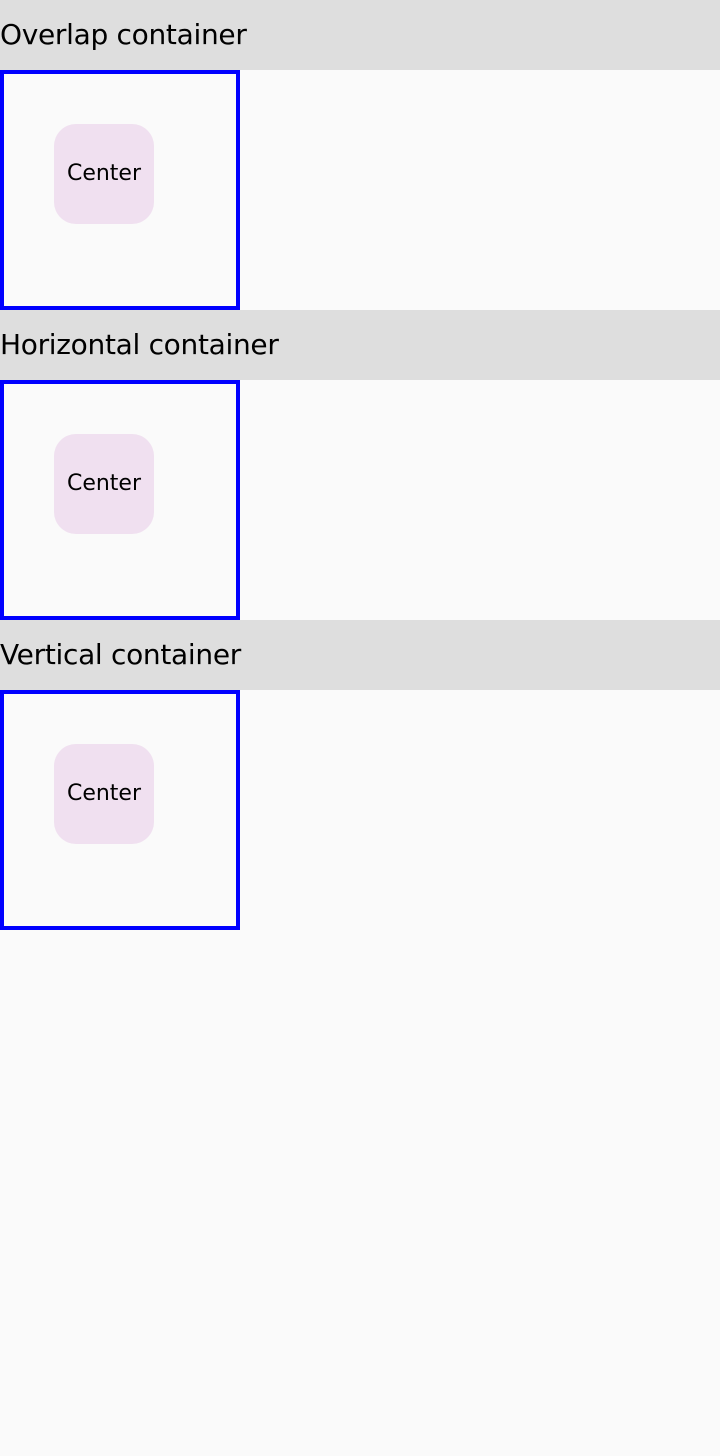  Describe the element at coordinates (123, 34) in the screenshot. I see `section-title: Overlap container` at that location.